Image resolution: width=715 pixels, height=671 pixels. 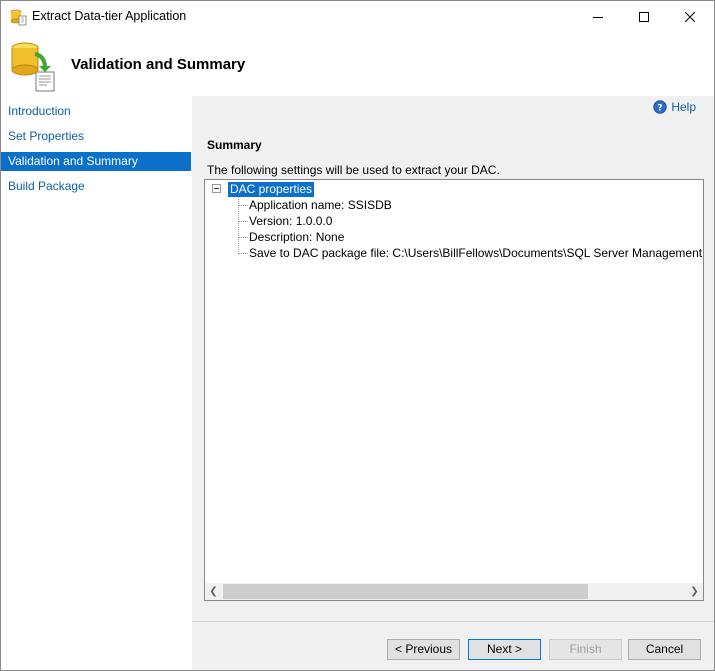 I want to click on page-title: Validation and Summary, so click(x=158, y=64).